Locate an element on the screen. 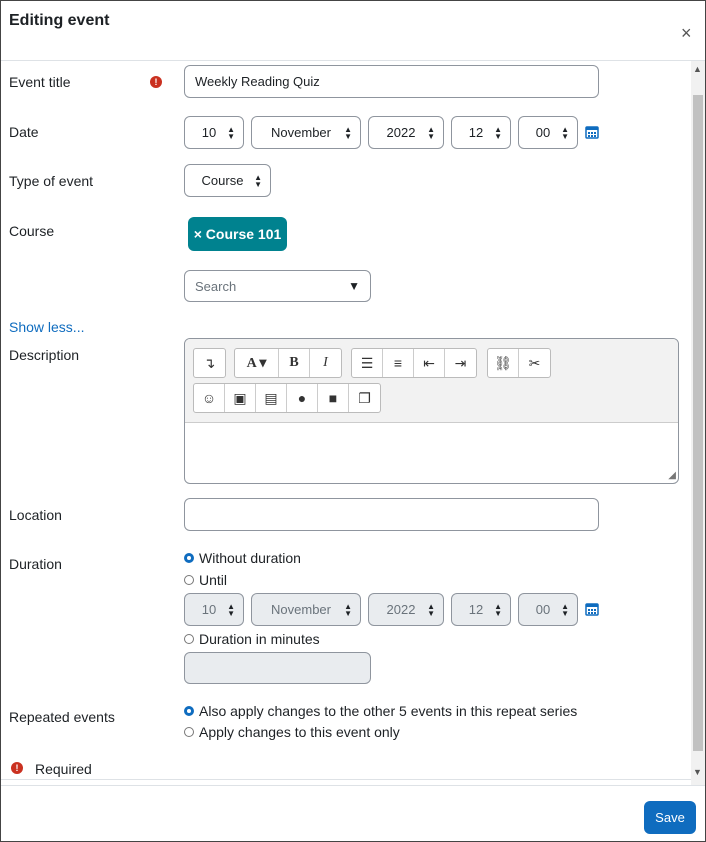  video-icon: ■ is located at coordinates (333, 398).